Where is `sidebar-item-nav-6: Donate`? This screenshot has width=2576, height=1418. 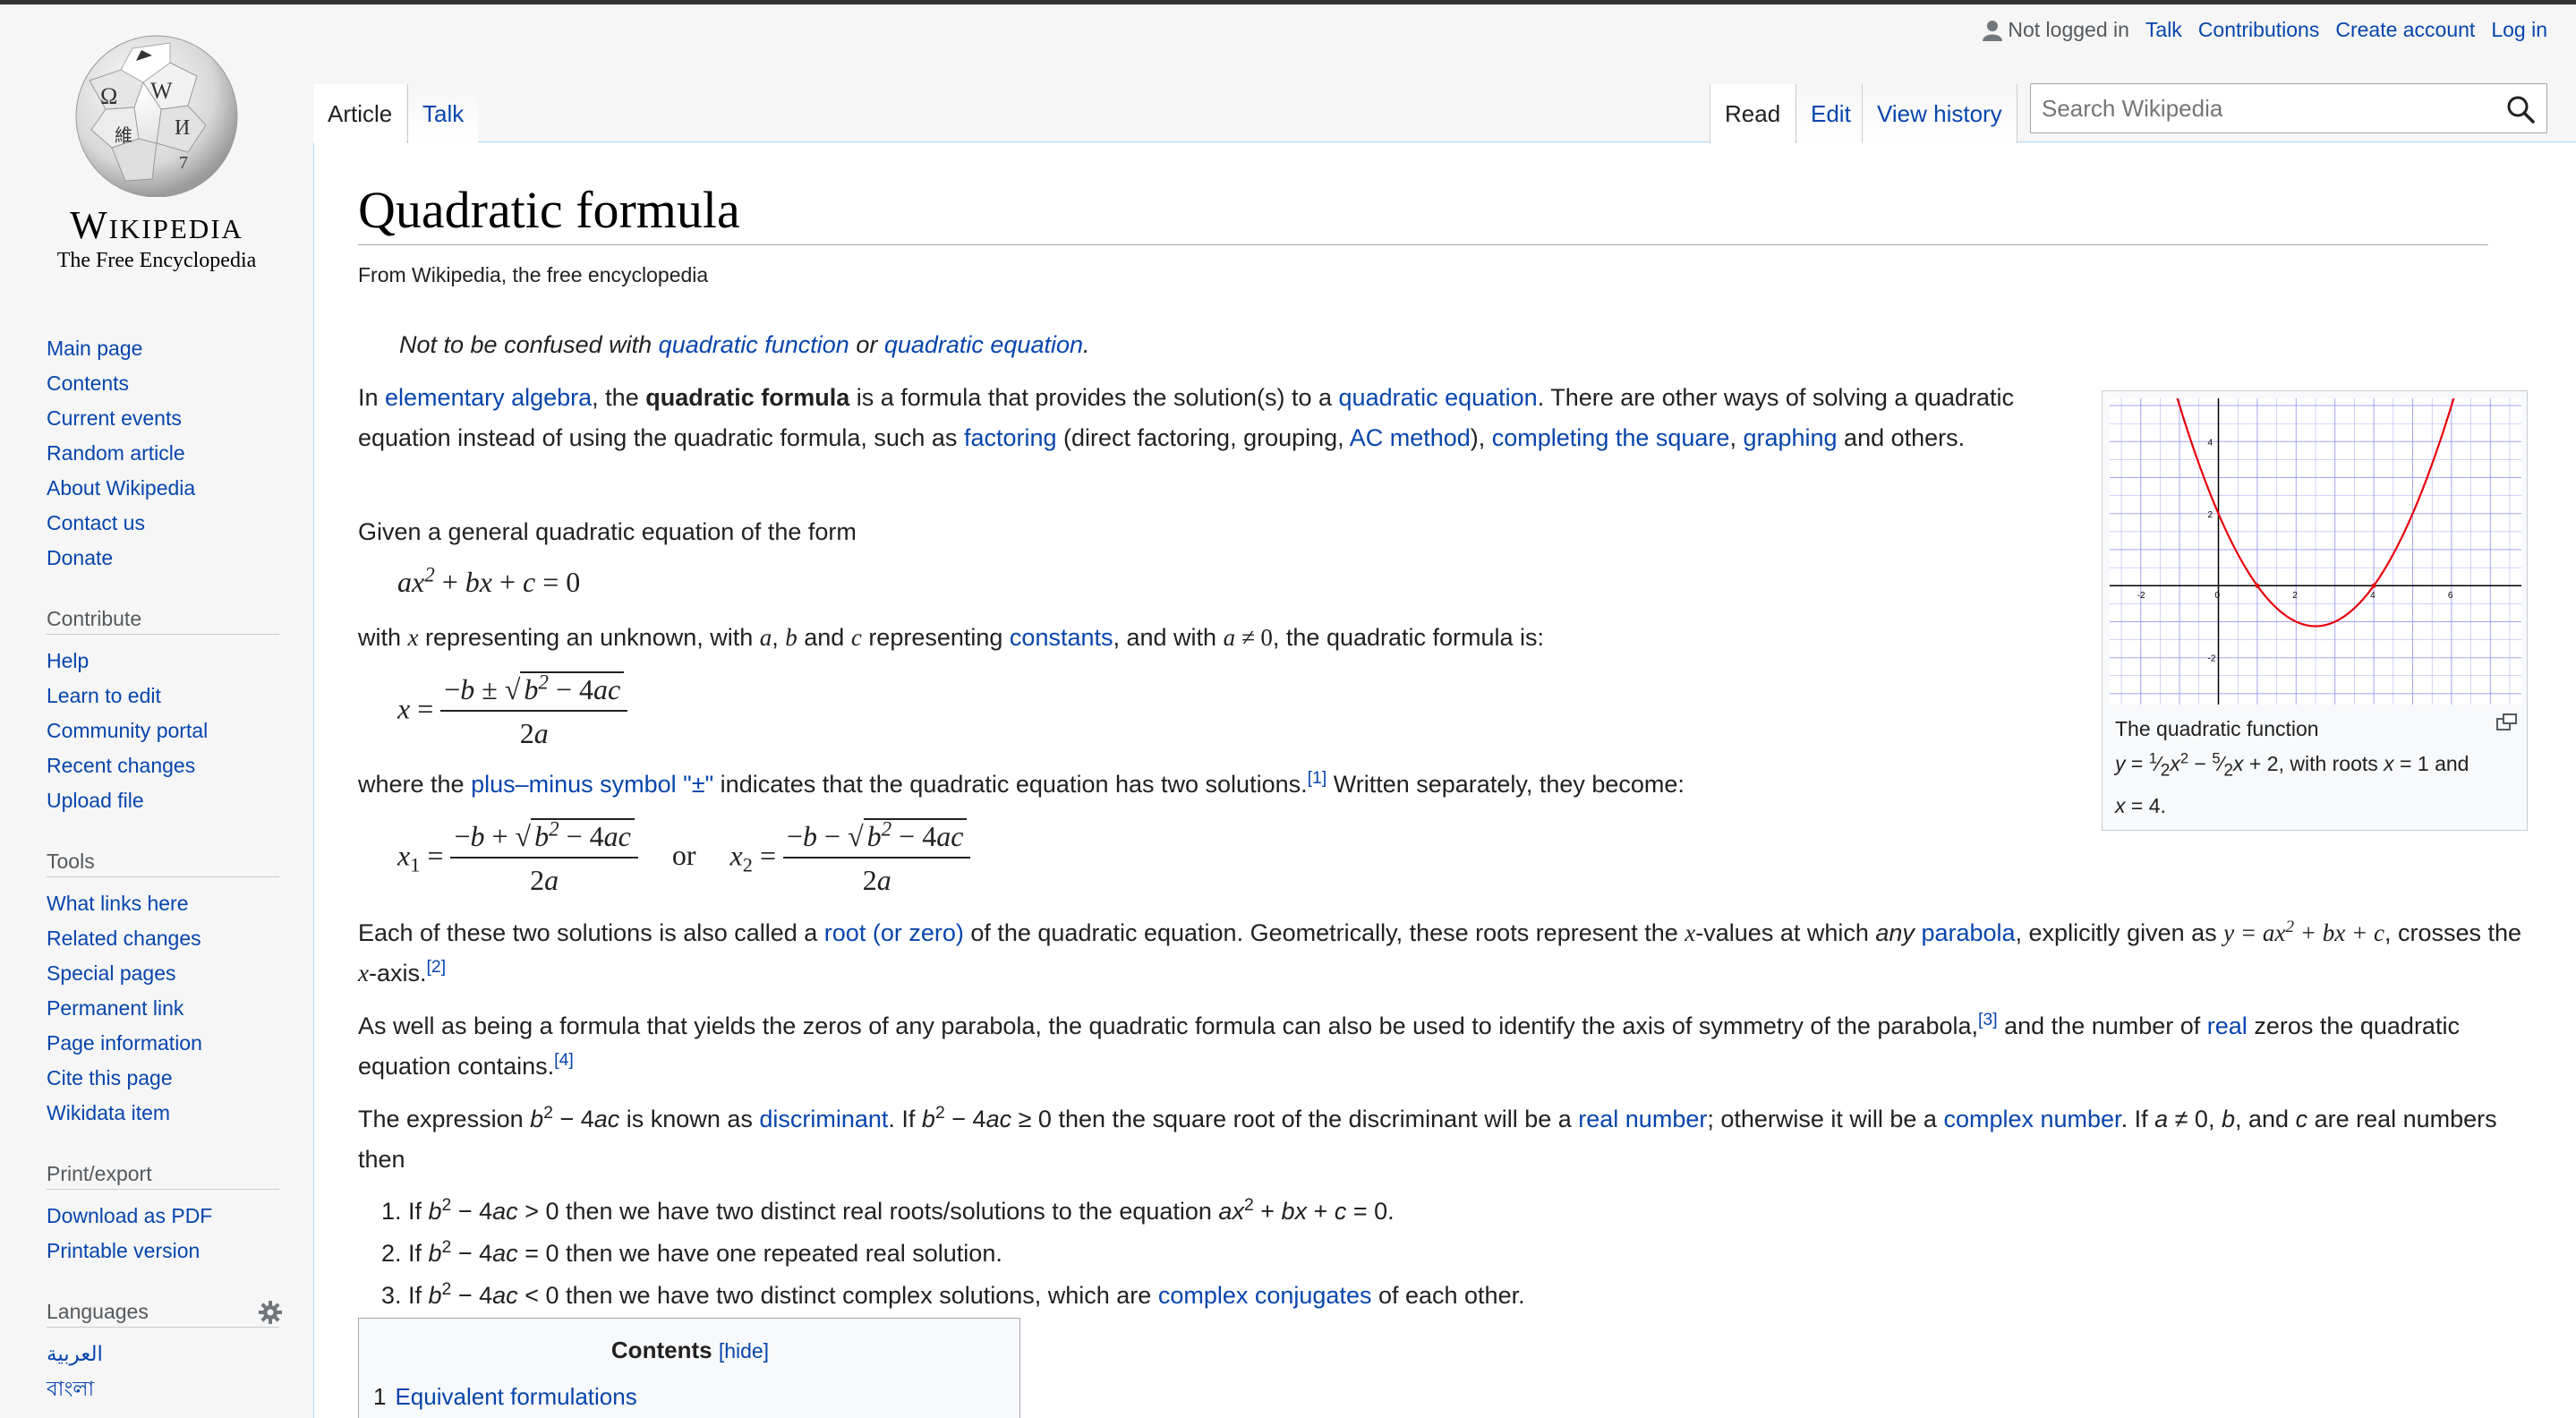 sidebar-item-nav-6: Donate is located at coordinates (163, 558).